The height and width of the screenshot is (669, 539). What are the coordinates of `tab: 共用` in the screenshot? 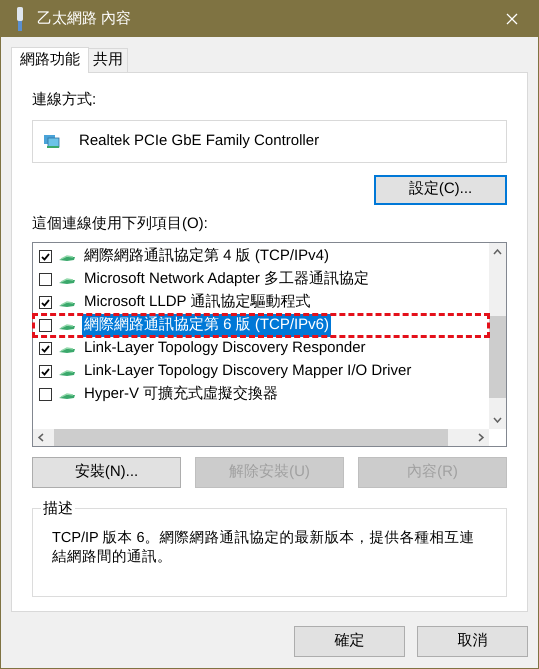 It's located at (108, 60).